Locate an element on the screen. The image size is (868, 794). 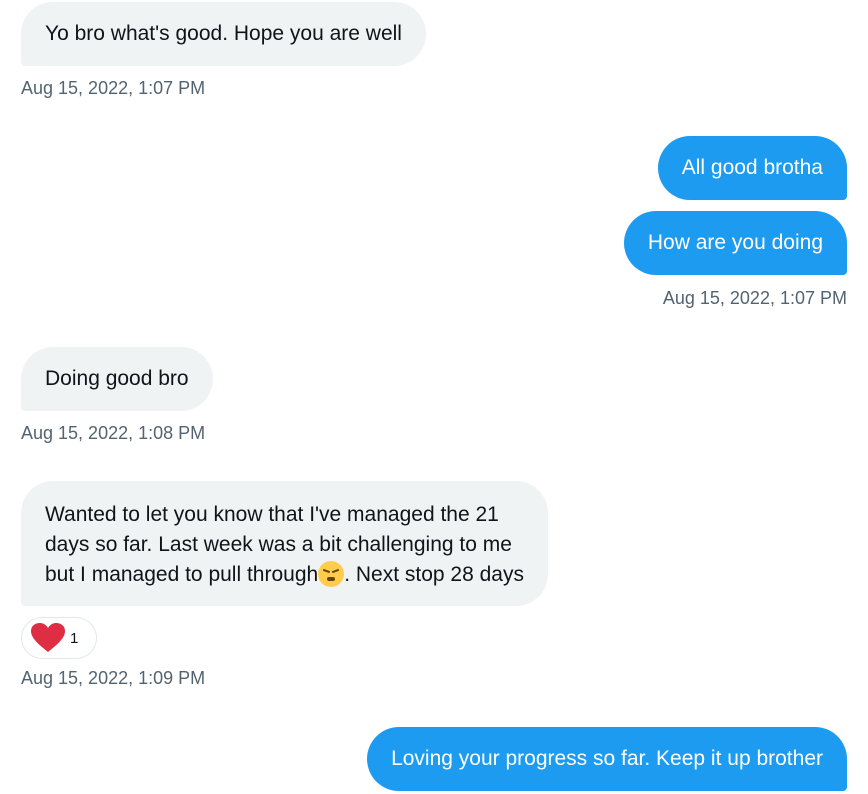
outgoing-message-bubble: How are you doing is located at coordinates (735, 243).